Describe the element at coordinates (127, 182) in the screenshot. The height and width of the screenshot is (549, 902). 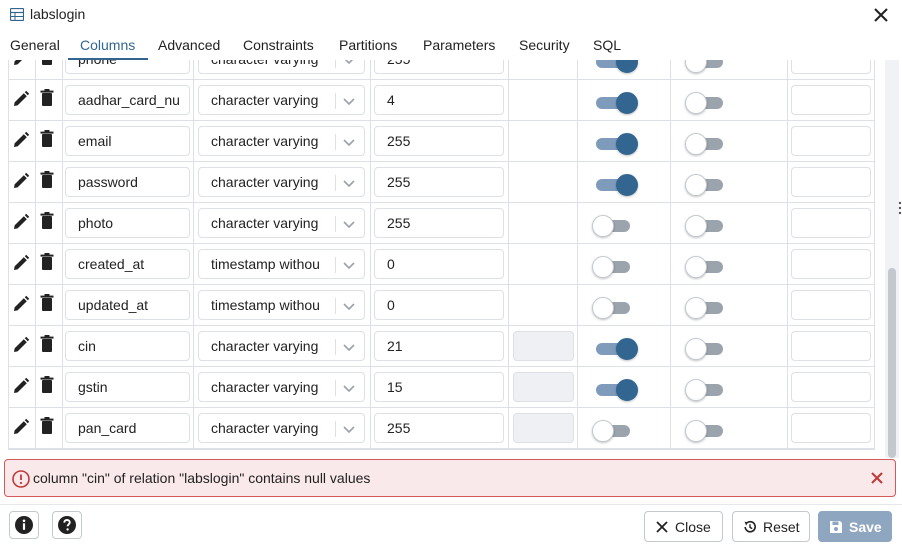
I see `column-name-input: password` at that location.